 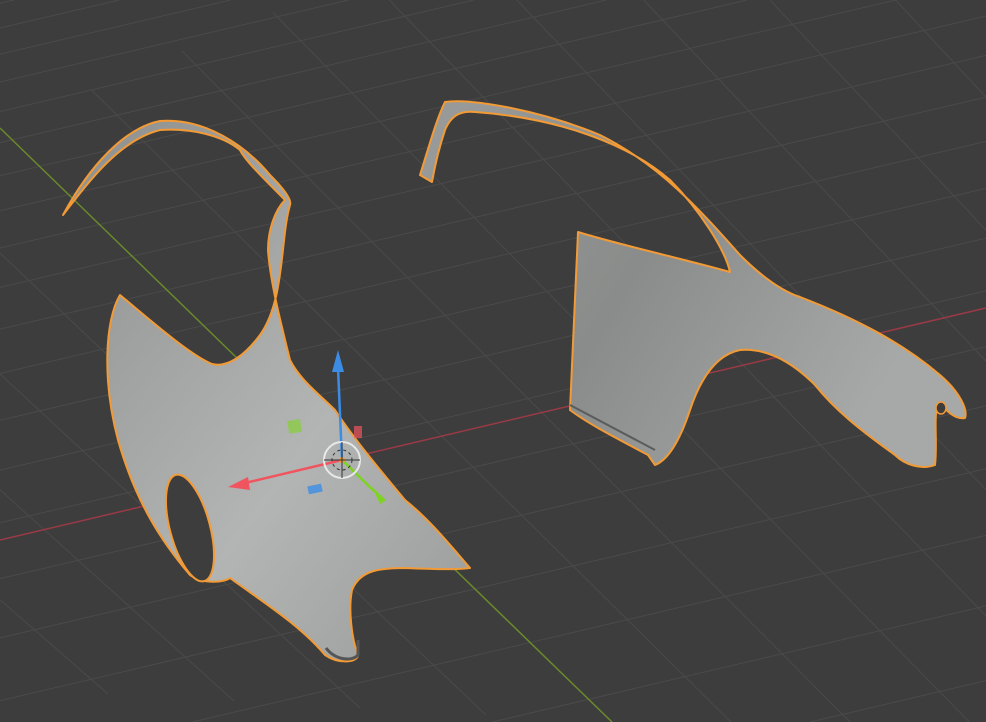 What do you see at coordinates (338, 361) in the screenshot?
I see `z-arrow-icon` at bounding box center [338, 361].